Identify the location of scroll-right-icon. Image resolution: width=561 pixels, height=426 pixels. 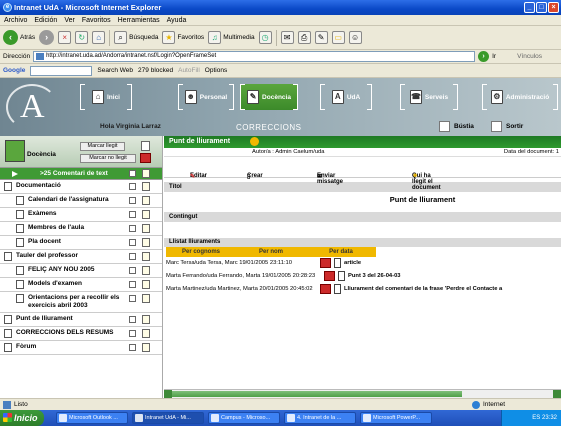
(557, 394).